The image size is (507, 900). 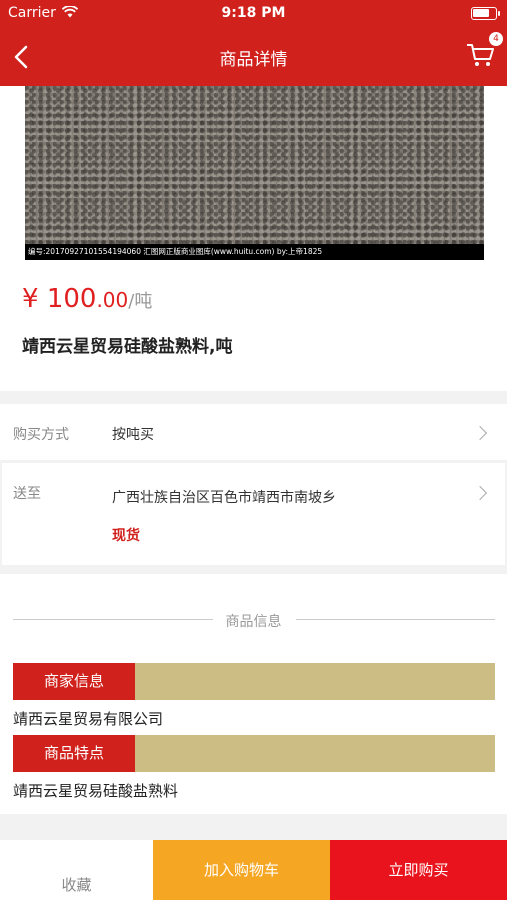 What do you see at coordinates (224, 498) in the screenshot?
I see `shipping-address: 广西壮族自治区百色市靖西市南坡乡` at bounding box center [224, 498].